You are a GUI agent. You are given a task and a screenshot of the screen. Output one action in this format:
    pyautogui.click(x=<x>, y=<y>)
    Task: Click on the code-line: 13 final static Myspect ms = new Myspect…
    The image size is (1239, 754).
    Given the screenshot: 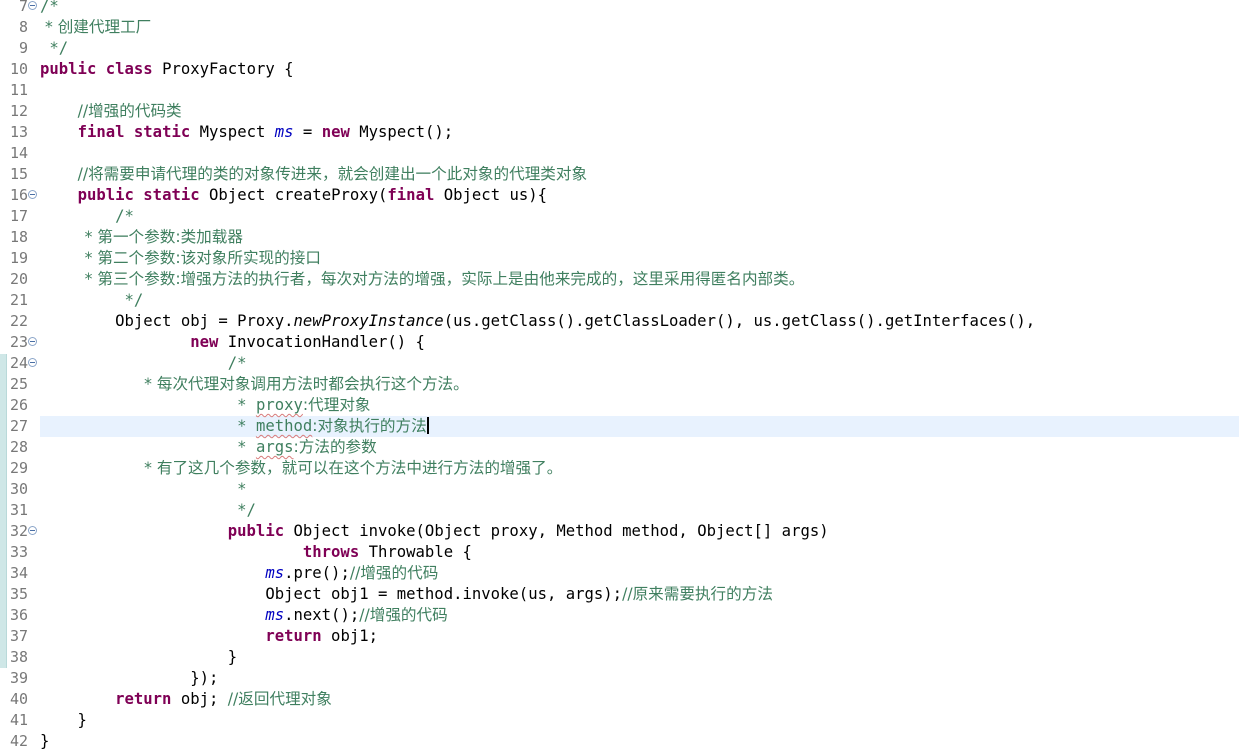 What is the action you would take?
    pyautogui.click(x=619, y=132)
    